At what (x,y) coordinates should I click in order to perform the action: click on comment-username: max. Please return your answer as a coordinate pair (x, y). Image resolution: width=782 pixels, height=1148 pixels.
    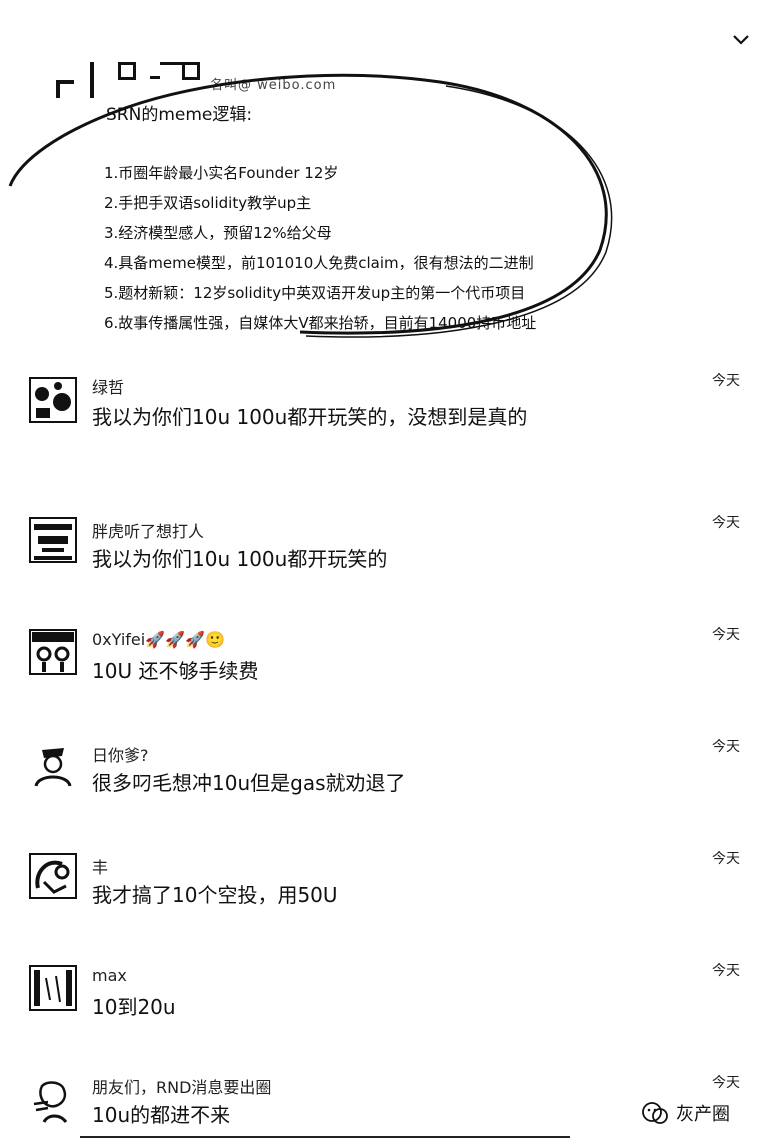
    Looking at the image, I should click on (109, 975).